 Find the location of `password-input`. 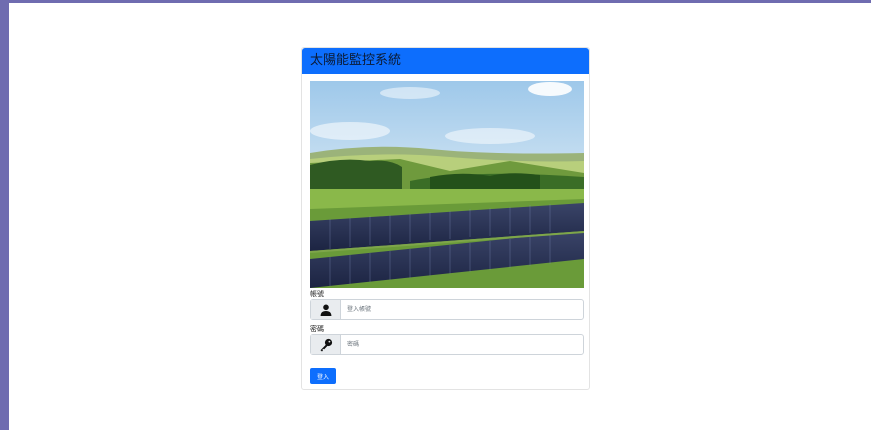

password-input is located at coordinates (462, 344).